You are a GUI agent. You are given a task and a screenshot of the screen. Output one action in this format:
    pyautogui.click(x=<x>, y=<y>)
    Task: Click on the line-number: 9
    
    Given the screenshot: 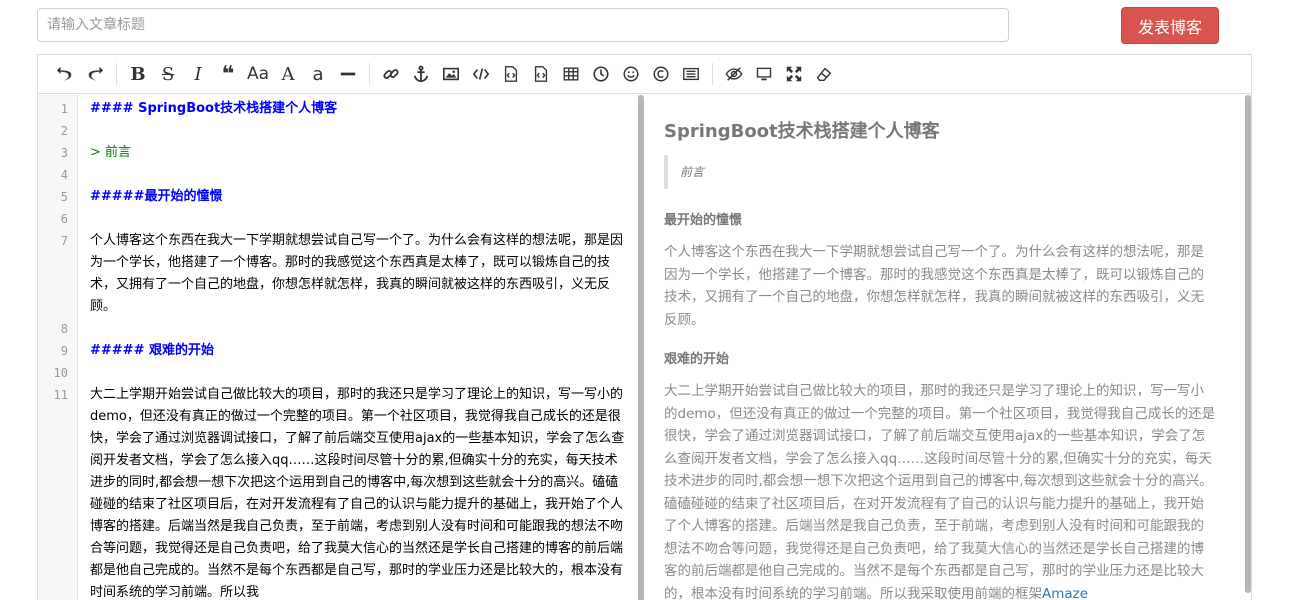 What is the action you would take?
    pyautogui.click(x=64, y=351)
    